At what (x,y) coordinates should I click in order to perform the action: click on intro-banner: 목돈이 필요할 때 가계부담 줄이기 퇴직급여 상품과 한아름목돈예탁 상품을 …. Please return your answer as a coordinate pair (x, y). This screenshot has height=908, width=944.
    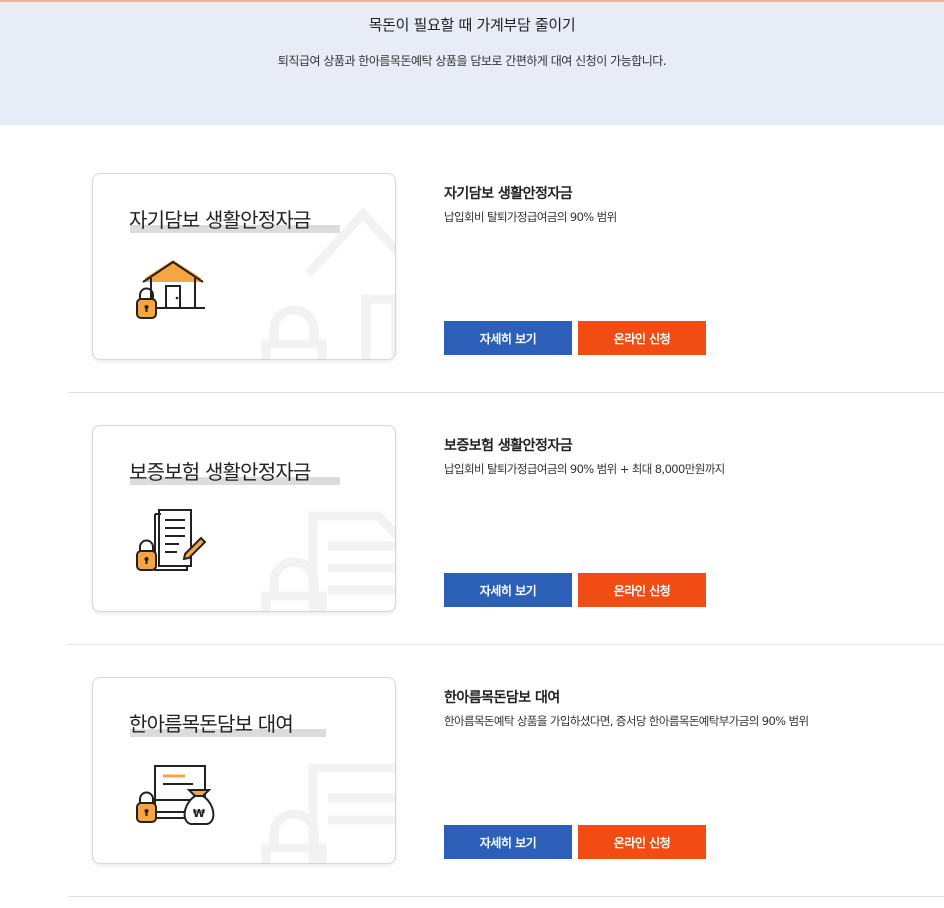
    Looking at the image, I should click on (472, 63).